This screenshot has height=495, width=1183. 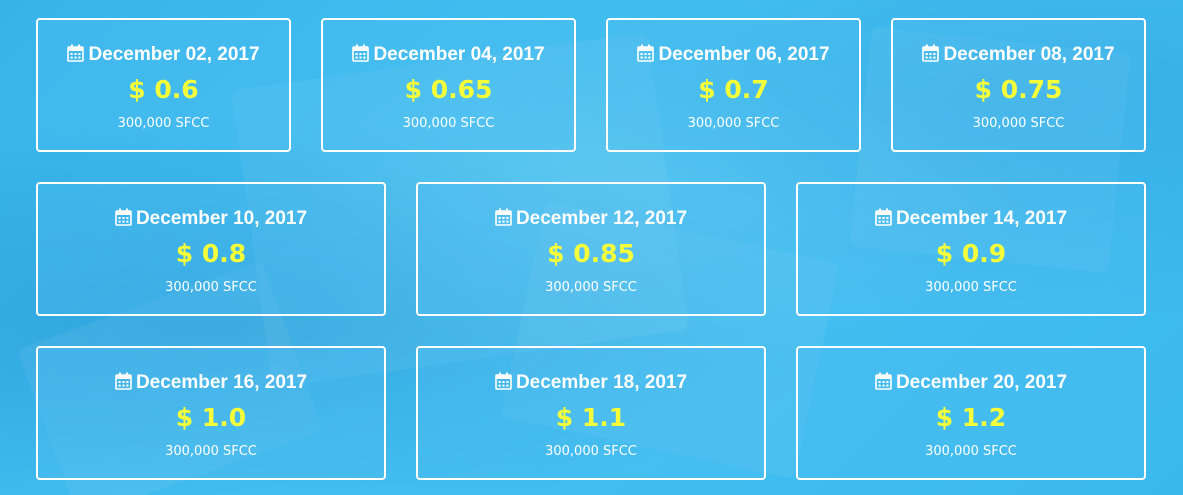 I want to click on card-date: December 12, 2017, so click(x=591, y=219).